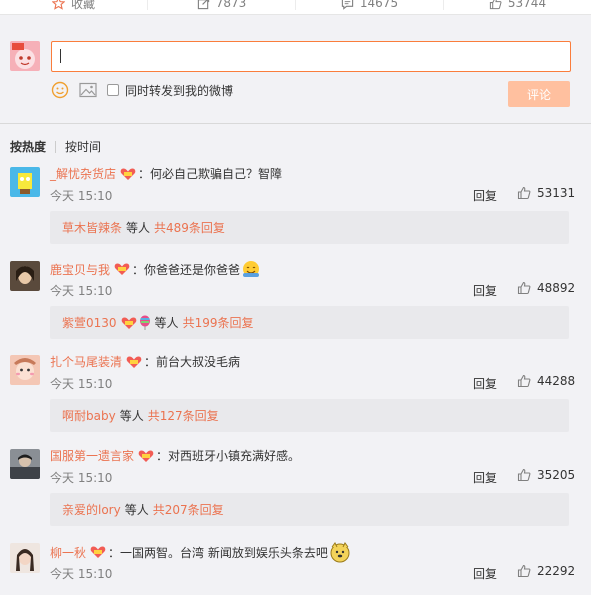  I want to click on comment-icon, so click(347, 5).